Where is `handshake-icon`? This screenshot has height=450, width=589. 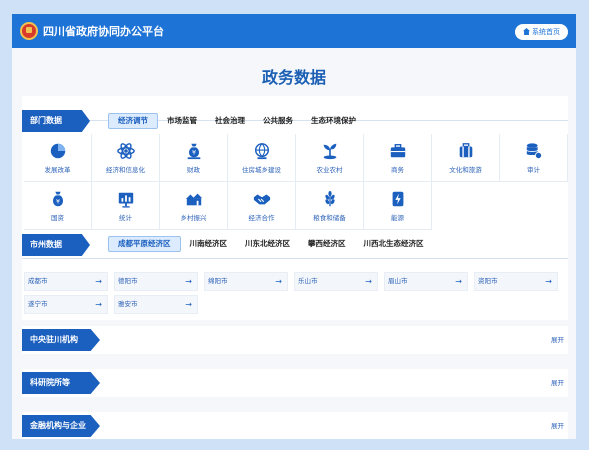
handshake-icon is located at coordinates (261, 199).